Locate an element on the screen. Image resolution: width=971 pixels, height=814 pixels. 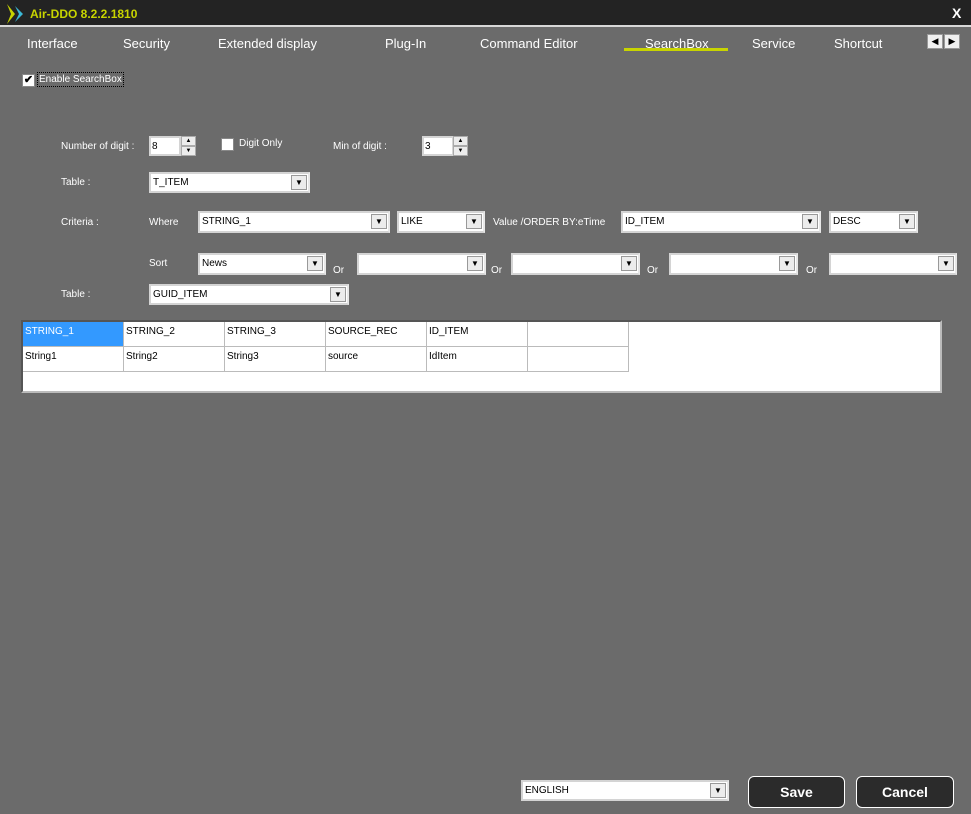
number-of-digit-down: ▼ is located at coordinates (188, 151).